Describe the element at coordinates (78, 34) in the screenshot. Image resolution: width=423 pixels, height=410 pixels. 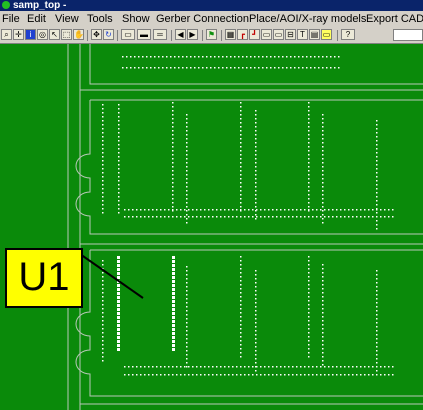
I see `pan-icon: ✋` at that location.